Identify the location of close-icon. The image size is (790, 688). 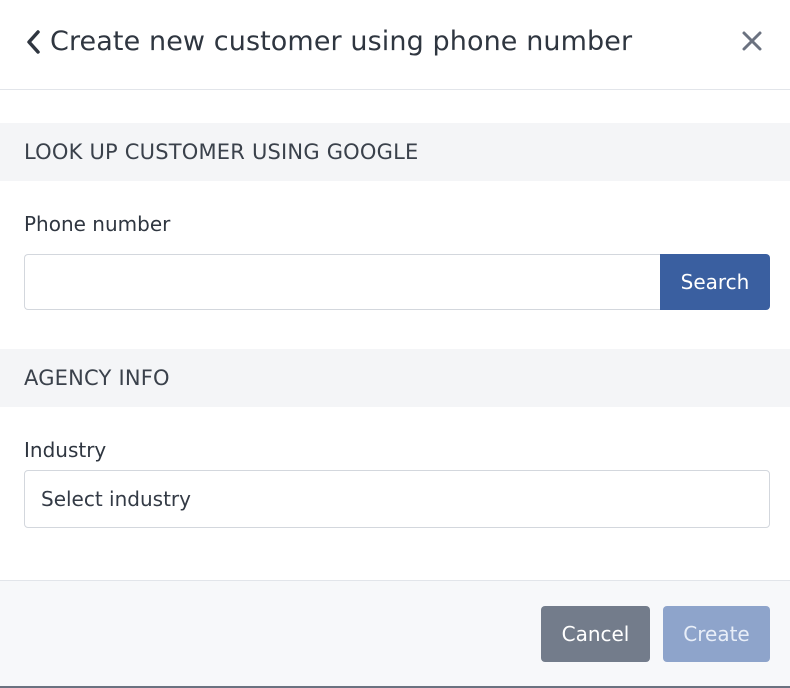
(752, 41).